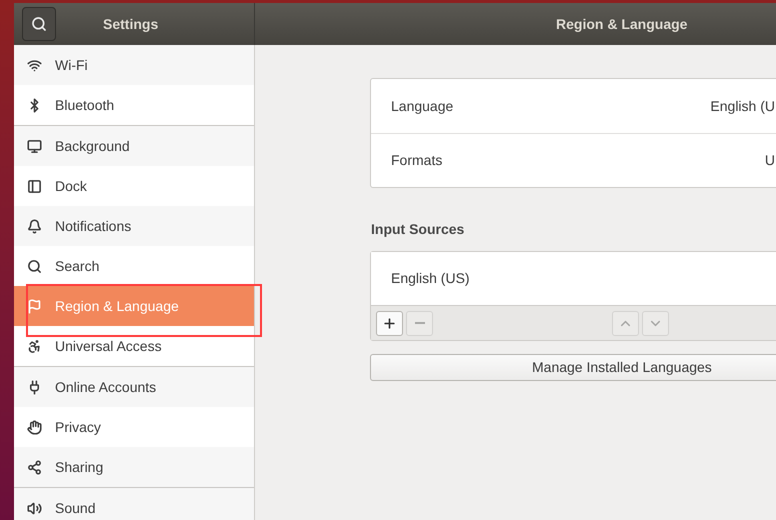  What do you see at coordinates (34, 65) in the screenshot?
I see `wifi-icon` at bounding box center [34, 65].